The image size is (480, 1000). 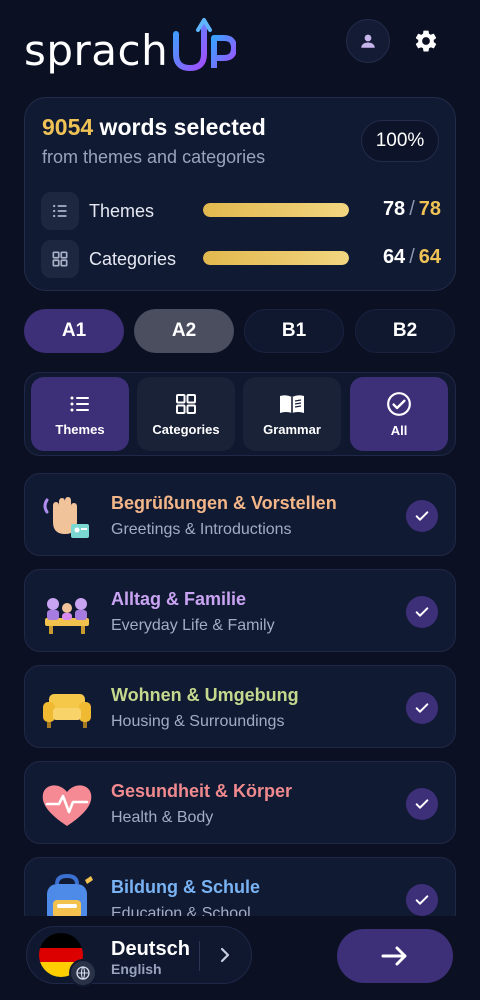 I want to click on level-b1-button: B1, so click(x=294, y=331).